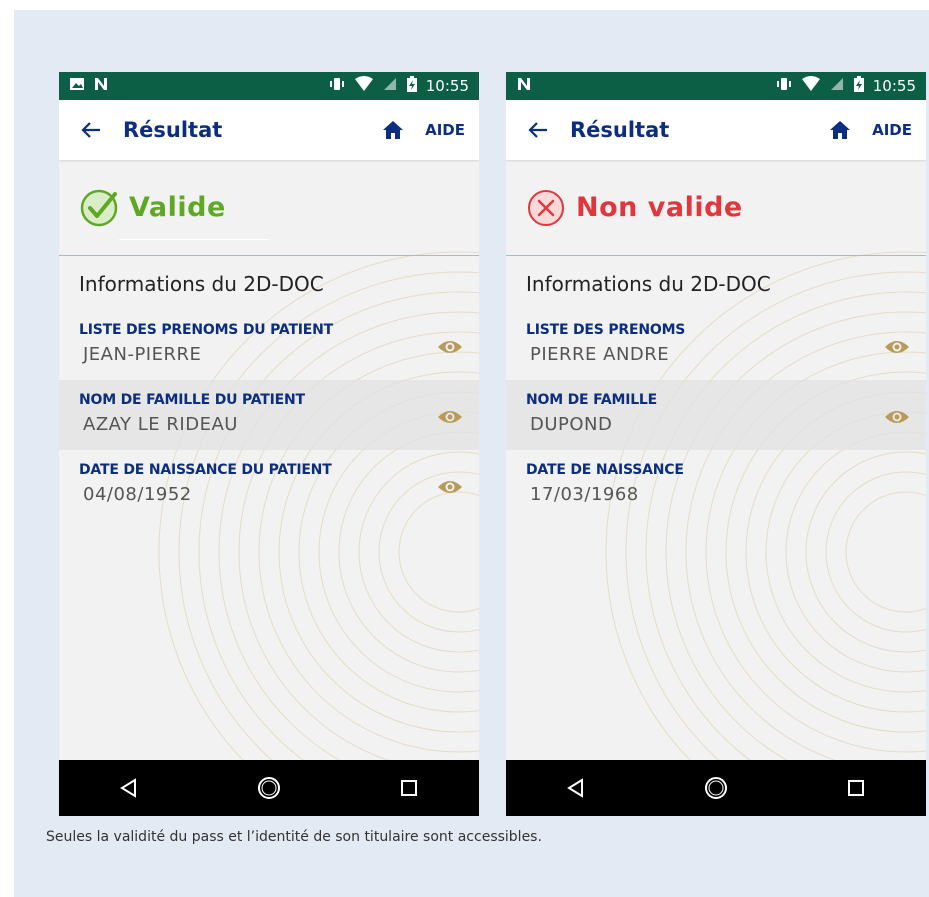 The width and height of the screenshot is (929, 897). What do you see at coordinates (194, 239) in the screenshot?
I see `result-underline` at bounding box center [194, 239].